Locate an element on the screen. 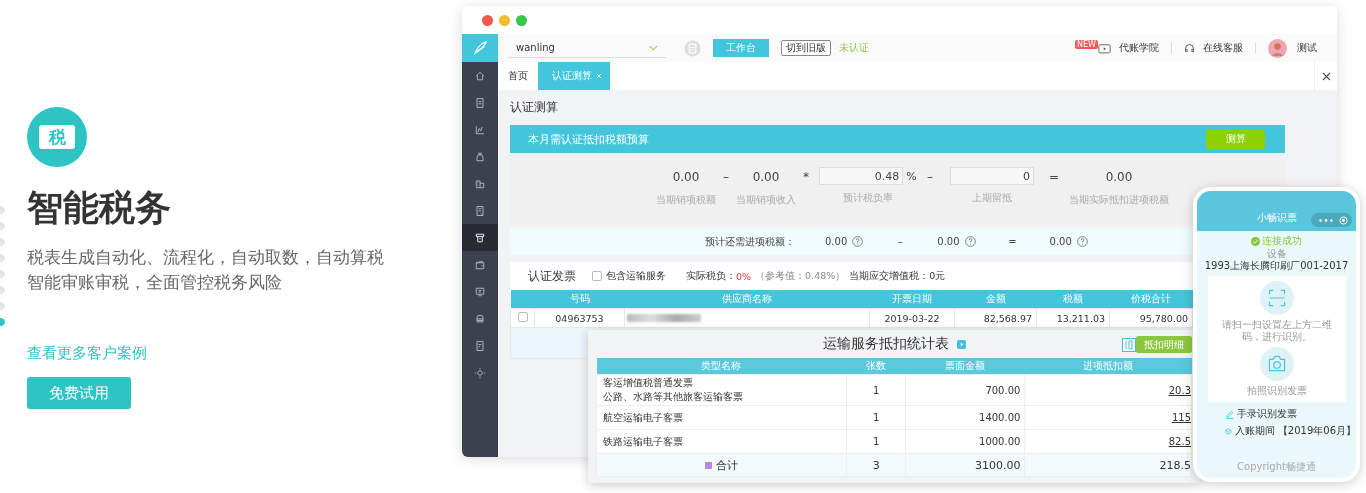  minimize-window-icon is located at coordinates (504, 20).